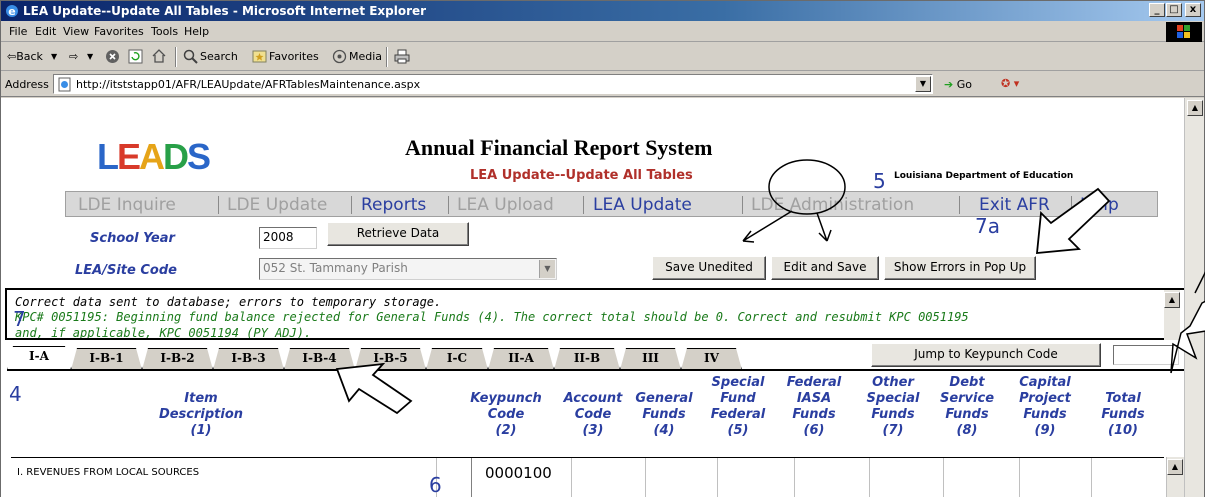 Image resolution: width=1205 pixels, height=497 pixels. What do you see at coordinates (164, 31) in the screenshot?
I see `menu-tools: Tools` at bounding box center [164, 31].